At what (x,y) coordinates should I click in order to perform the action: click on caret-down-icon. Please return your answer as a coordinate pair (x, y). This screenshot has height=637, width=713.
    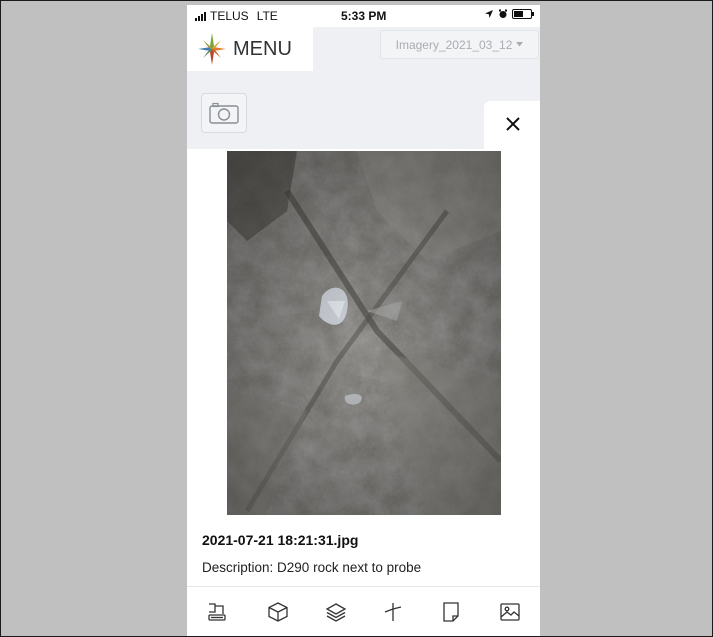
    Looking at the image, I should click on (520, 44).